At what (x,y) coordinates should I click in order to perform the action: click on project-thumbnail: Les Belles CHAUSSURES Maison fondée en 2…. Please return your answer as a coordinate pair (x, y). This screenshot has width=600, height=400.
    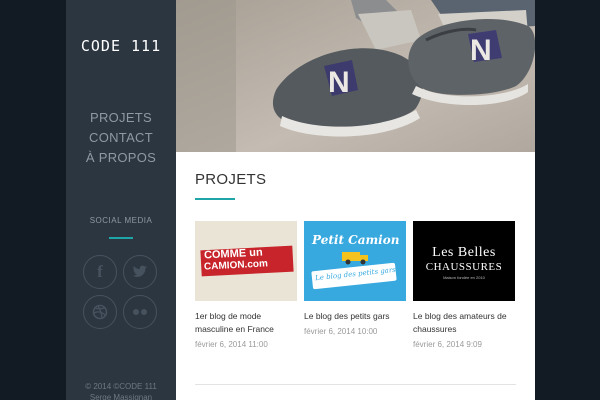
    Looking at the image, I should click on (464, 261).